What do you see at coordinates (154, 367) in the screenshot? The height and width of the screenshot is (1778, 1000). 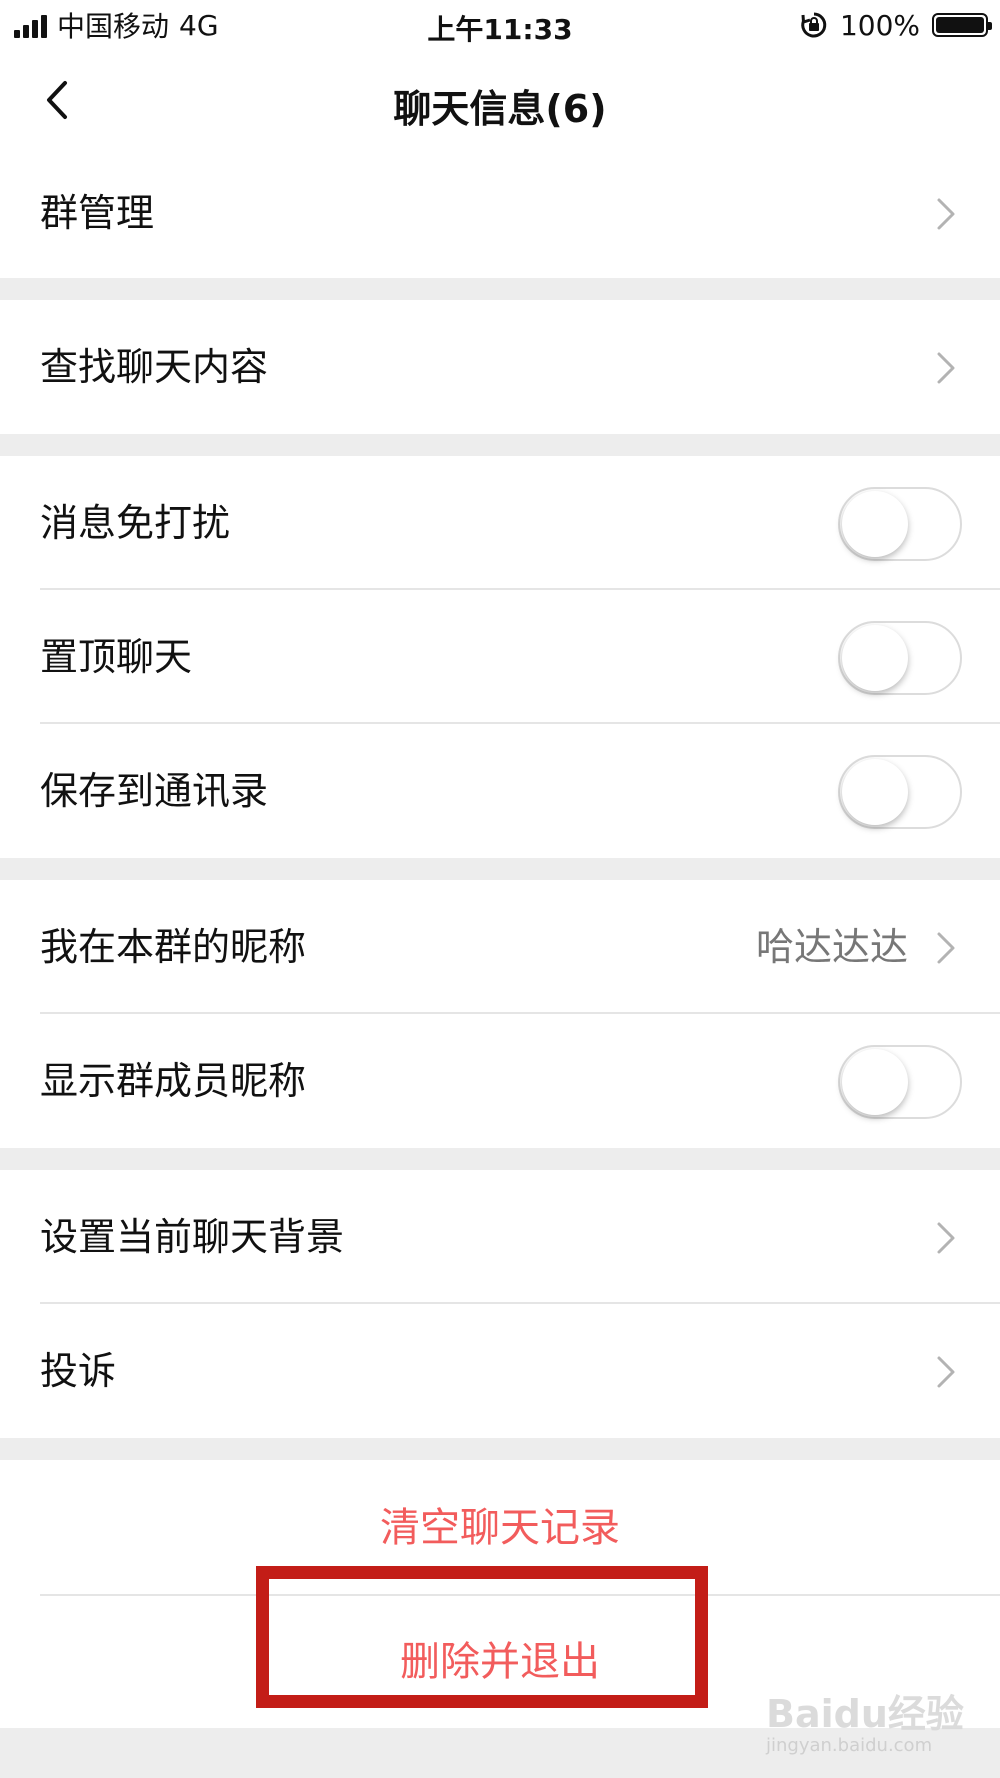 I see `search-chat-label: 查找聊天内容` at bounding box center [154, 367].